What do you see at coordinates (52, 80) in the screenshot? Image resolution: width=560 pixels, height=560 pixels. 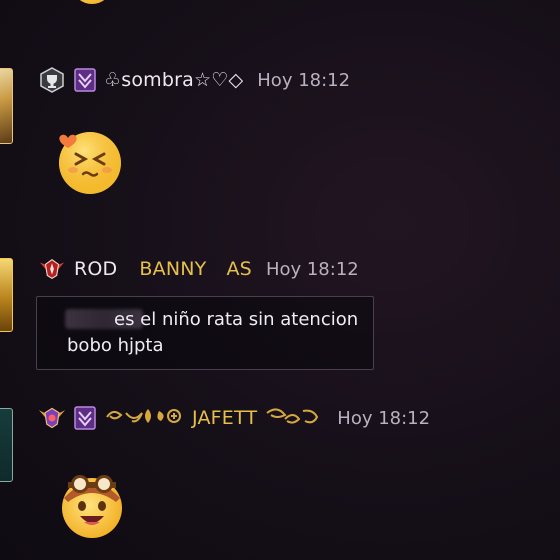 I see `grey-trophy-badge-icon` at bounding box center [52, 80].